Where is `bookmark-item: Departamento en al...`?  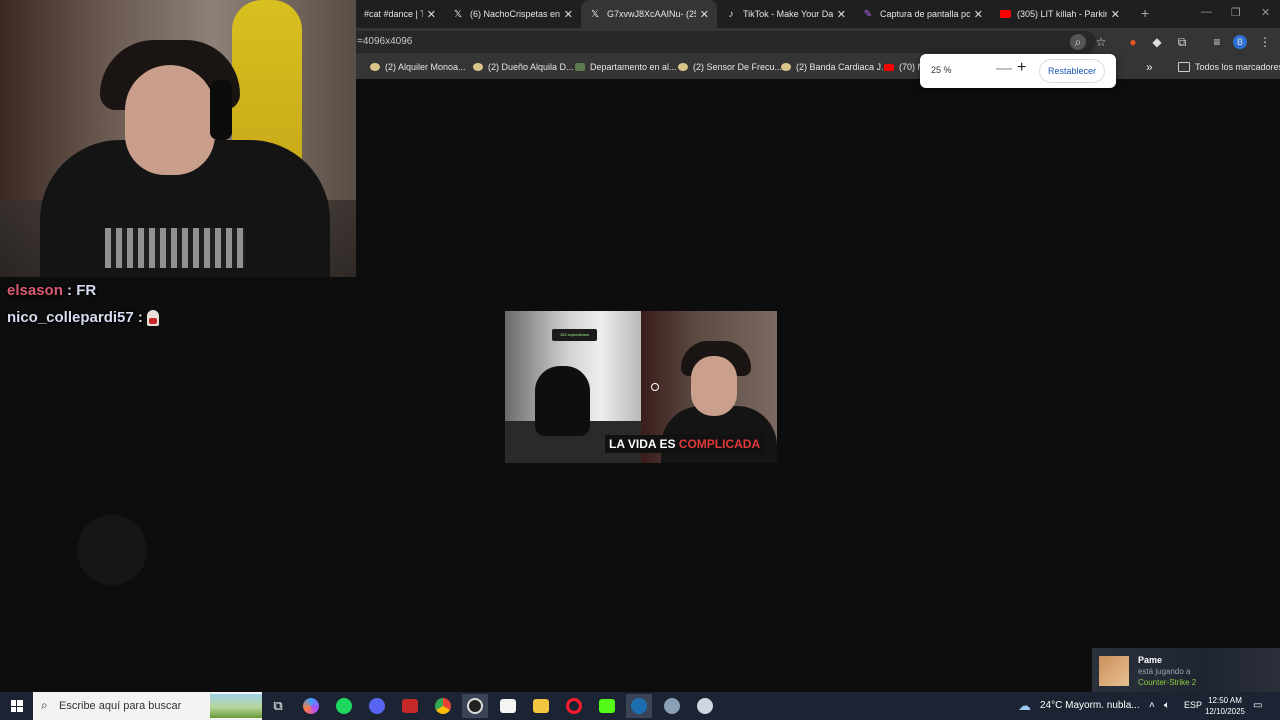
bookmark-item: Departamento en al... is located at coordinates (626, 67).